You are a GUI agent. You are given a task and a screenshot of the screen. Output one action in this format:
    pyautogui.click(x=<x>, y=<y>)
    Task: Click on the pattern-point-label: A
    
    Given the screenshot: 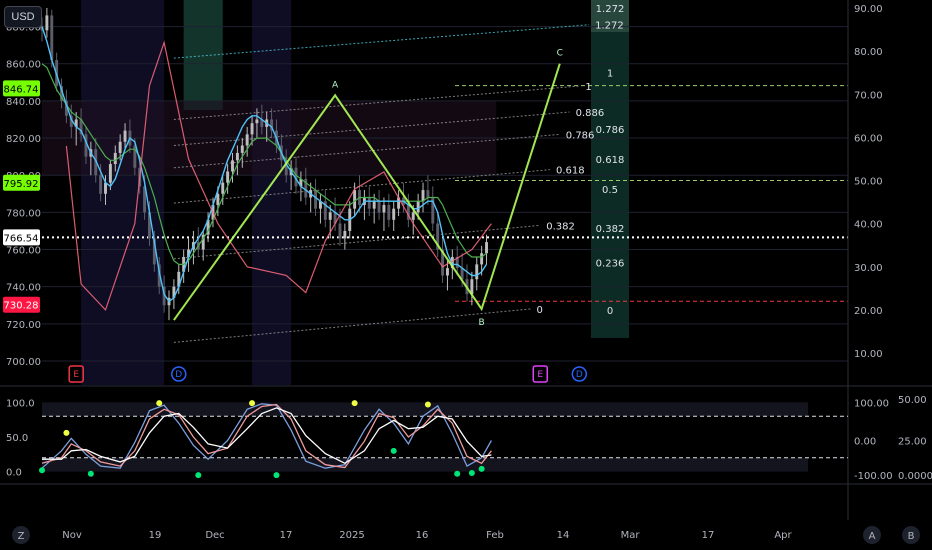 What is the action you would take?
    pyautogui.click(x=335, y=85)
    